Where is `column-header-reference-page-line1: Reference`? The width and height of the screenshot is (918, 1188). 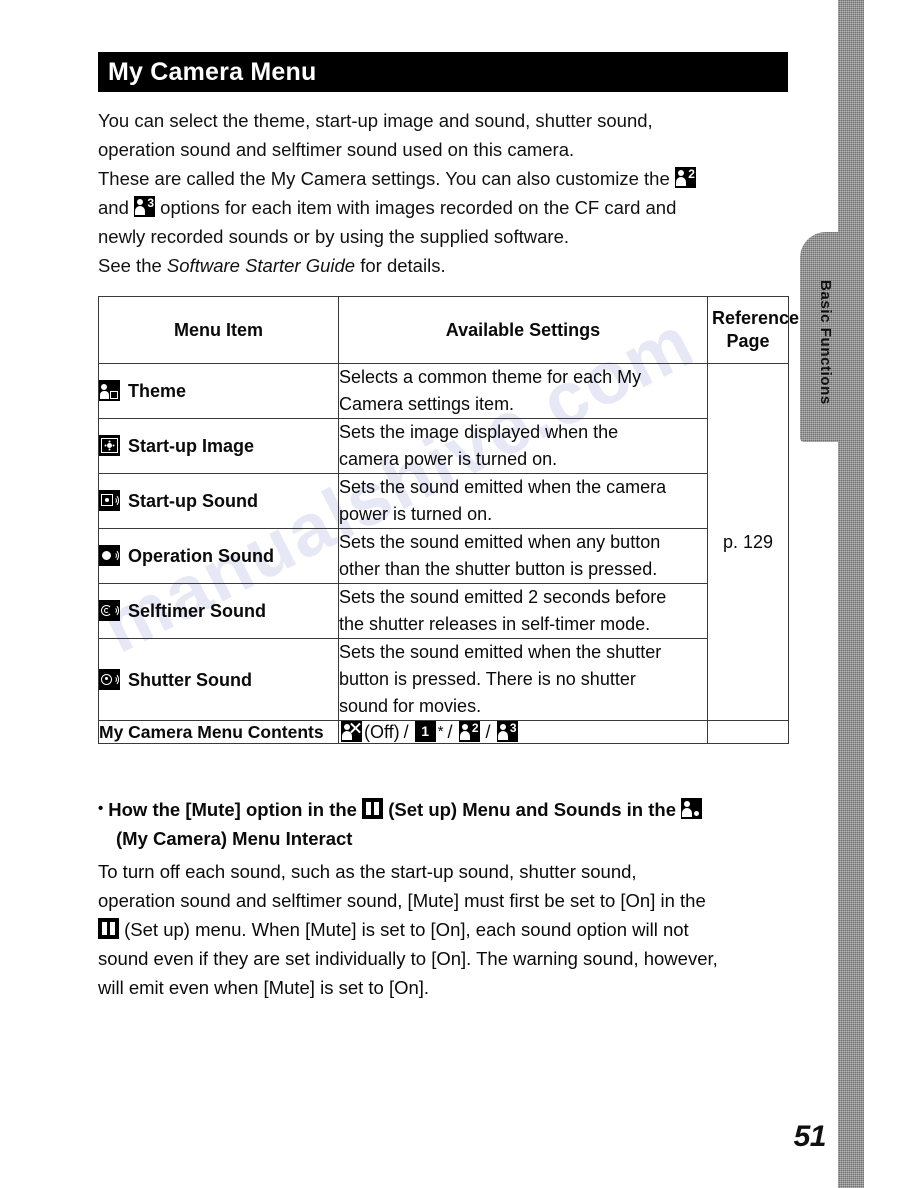
column-header-reference-page-line1: Reference is located at coordinates (756, 318).